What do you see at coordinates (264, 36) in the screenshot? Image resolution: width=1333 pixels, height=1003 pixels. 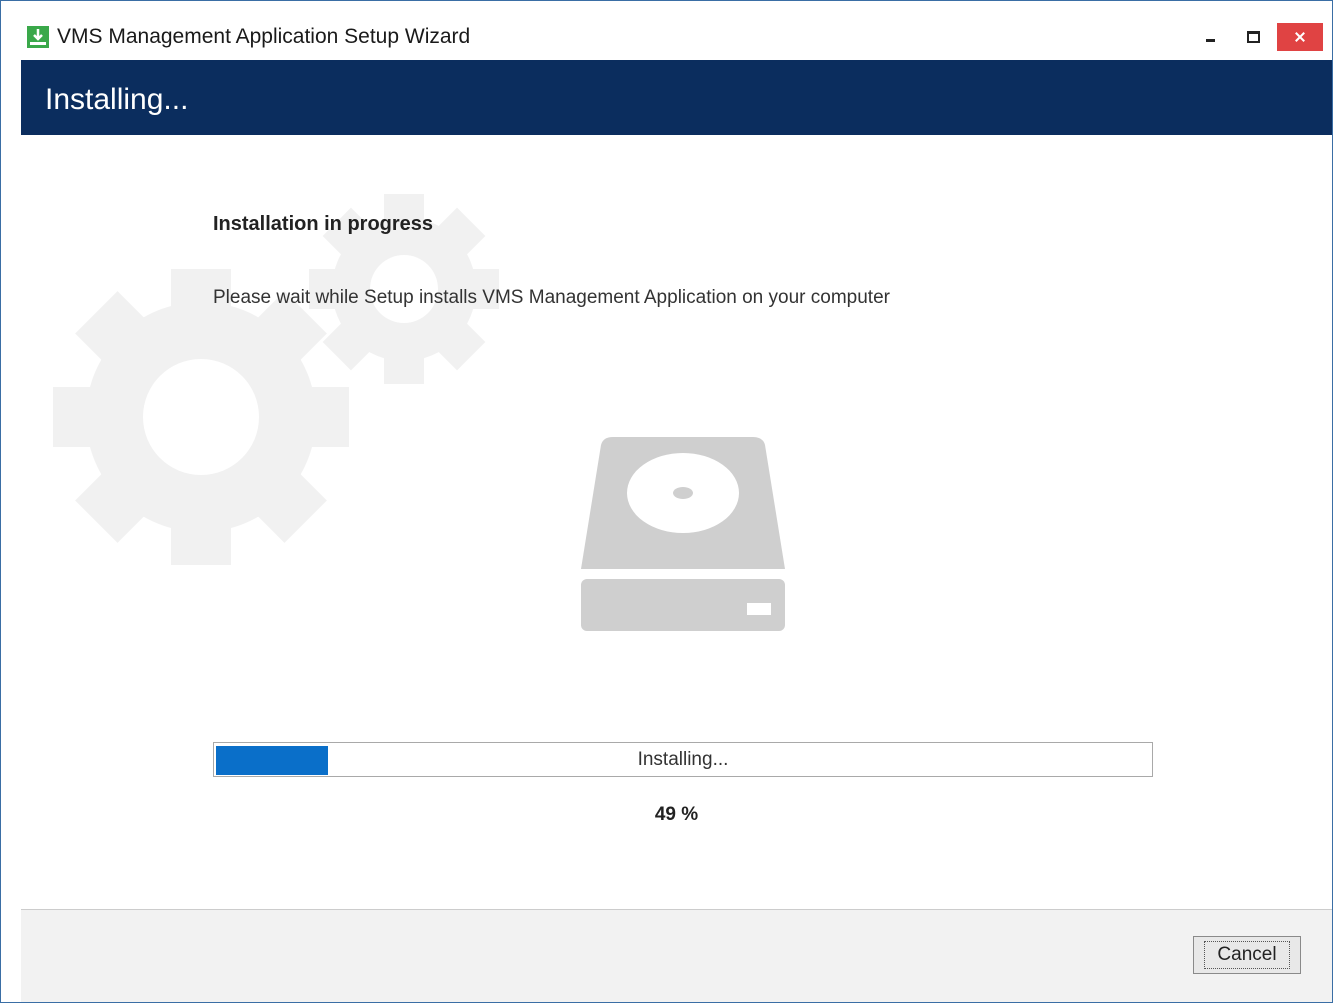 I see `window-title: VMS Management Application Setup Wizard` at bounding box center [264, 36].